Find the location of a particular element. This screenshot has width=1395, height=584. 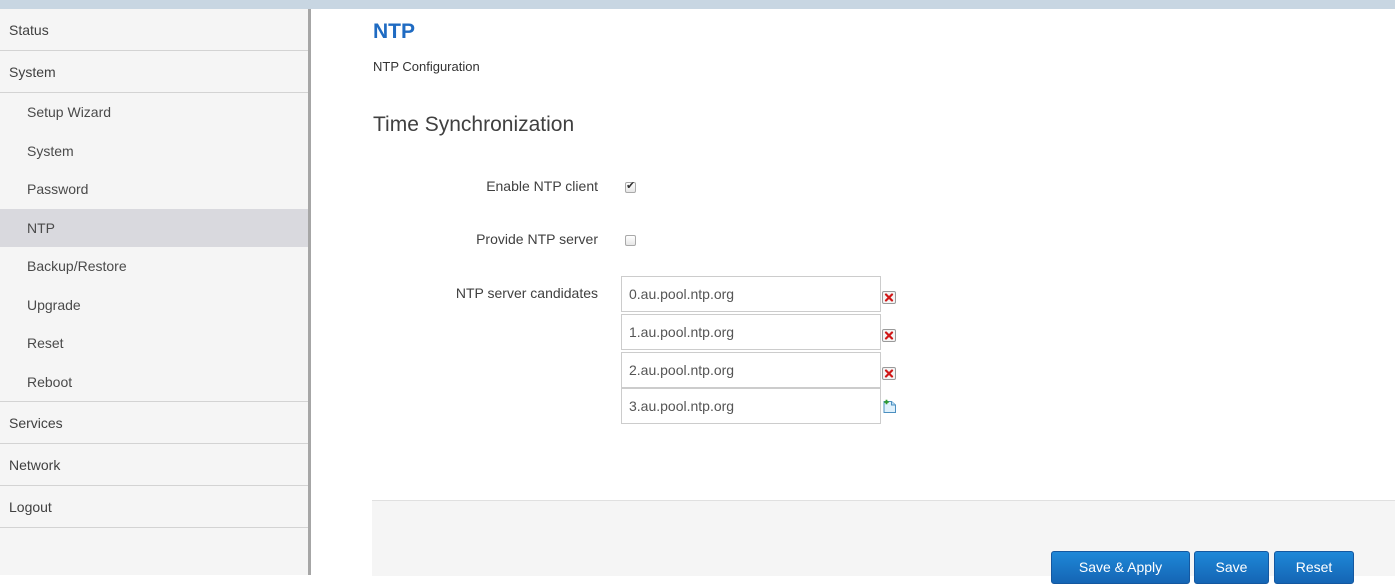

top-border is located at coordinates (697, 4).